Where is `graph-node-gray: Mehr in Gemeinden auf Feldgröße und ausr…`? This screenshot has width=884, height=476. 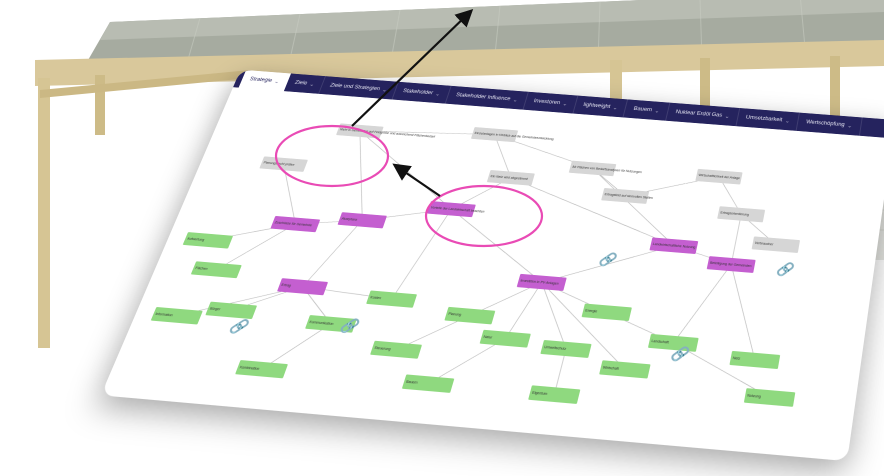 graph-node-gray: Mehr in Gemeinden auf Feldgröße und ausr… is located at coordinates (386, 132).